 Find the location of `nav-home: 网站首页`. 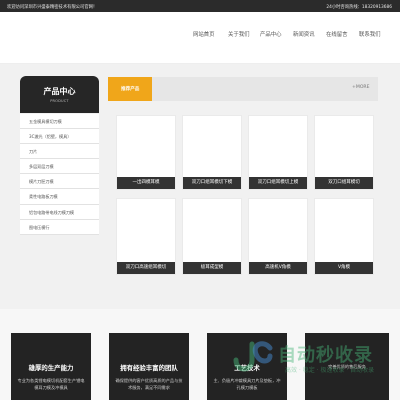

nav-home: 网站首页 is located at coordinates (204, 34).